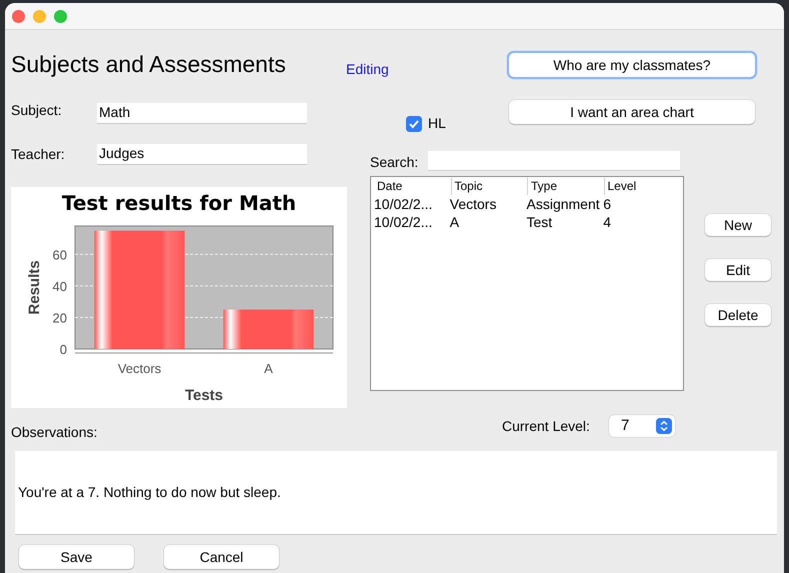  I want to click on checkbox-icon, so click(414, 124).